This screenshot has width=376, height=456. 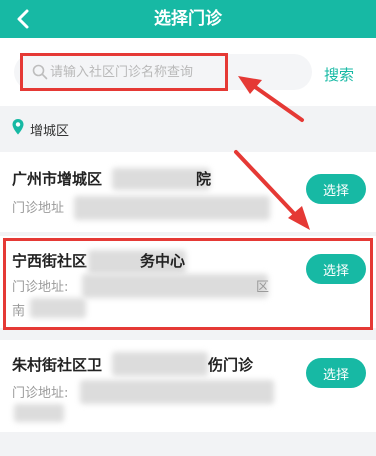 What do you see at coordinates (204, 179) in the screenshot?
I see `clinic-name-end: 院` at bounding box center [204, 179].